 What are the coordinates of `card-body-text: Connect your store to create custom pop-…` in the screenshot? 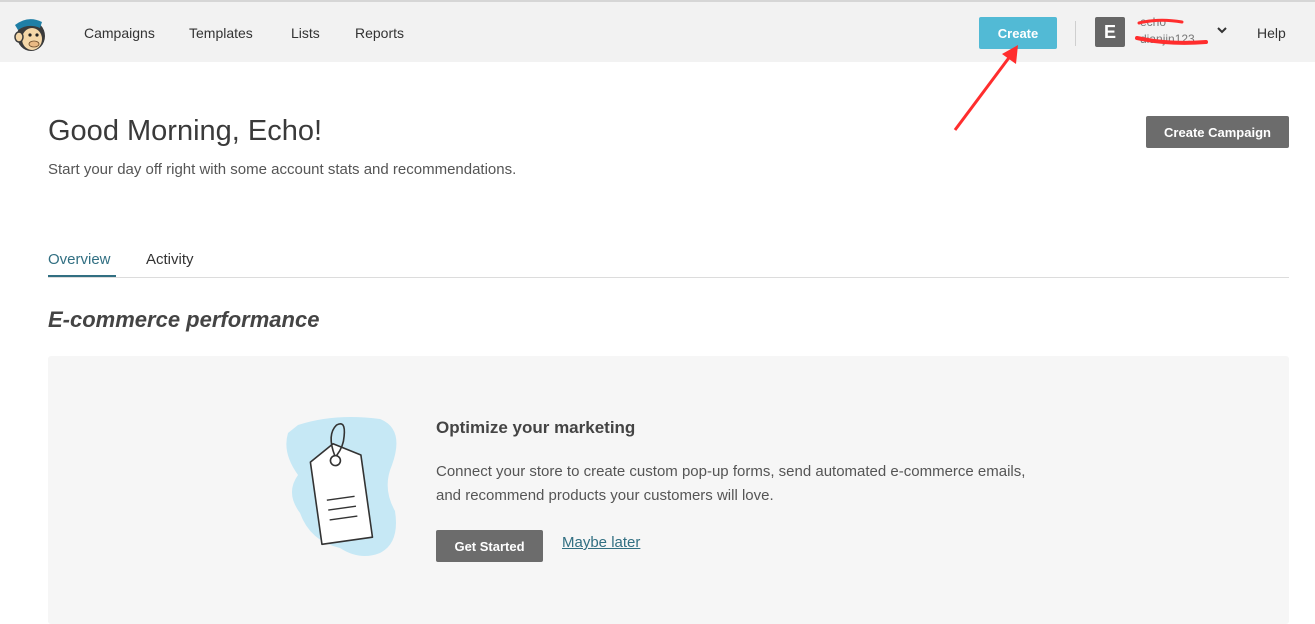 It's located at (731, 483).